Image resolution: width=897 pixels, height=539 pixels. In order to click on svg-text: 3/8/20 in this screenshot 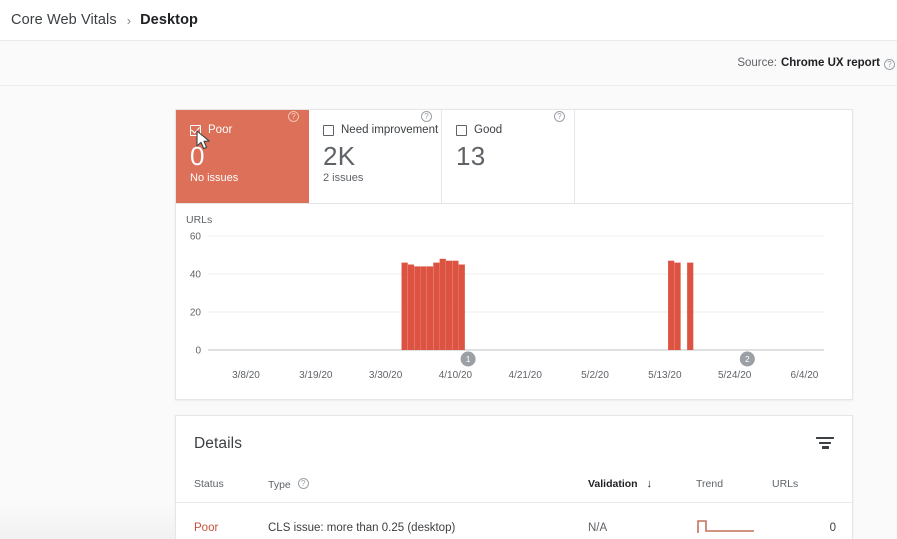, I will do `click(246, 375)`.